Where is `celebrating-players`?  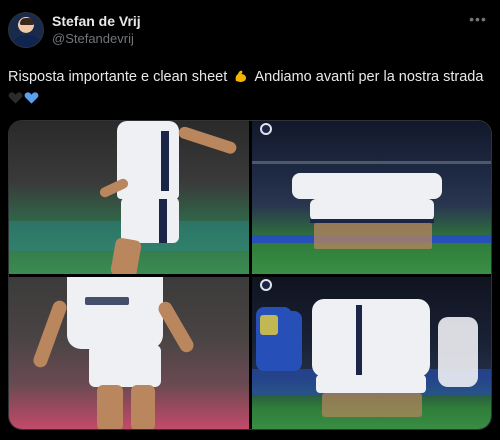
celebrating-players is located at coordinates (371, 338).